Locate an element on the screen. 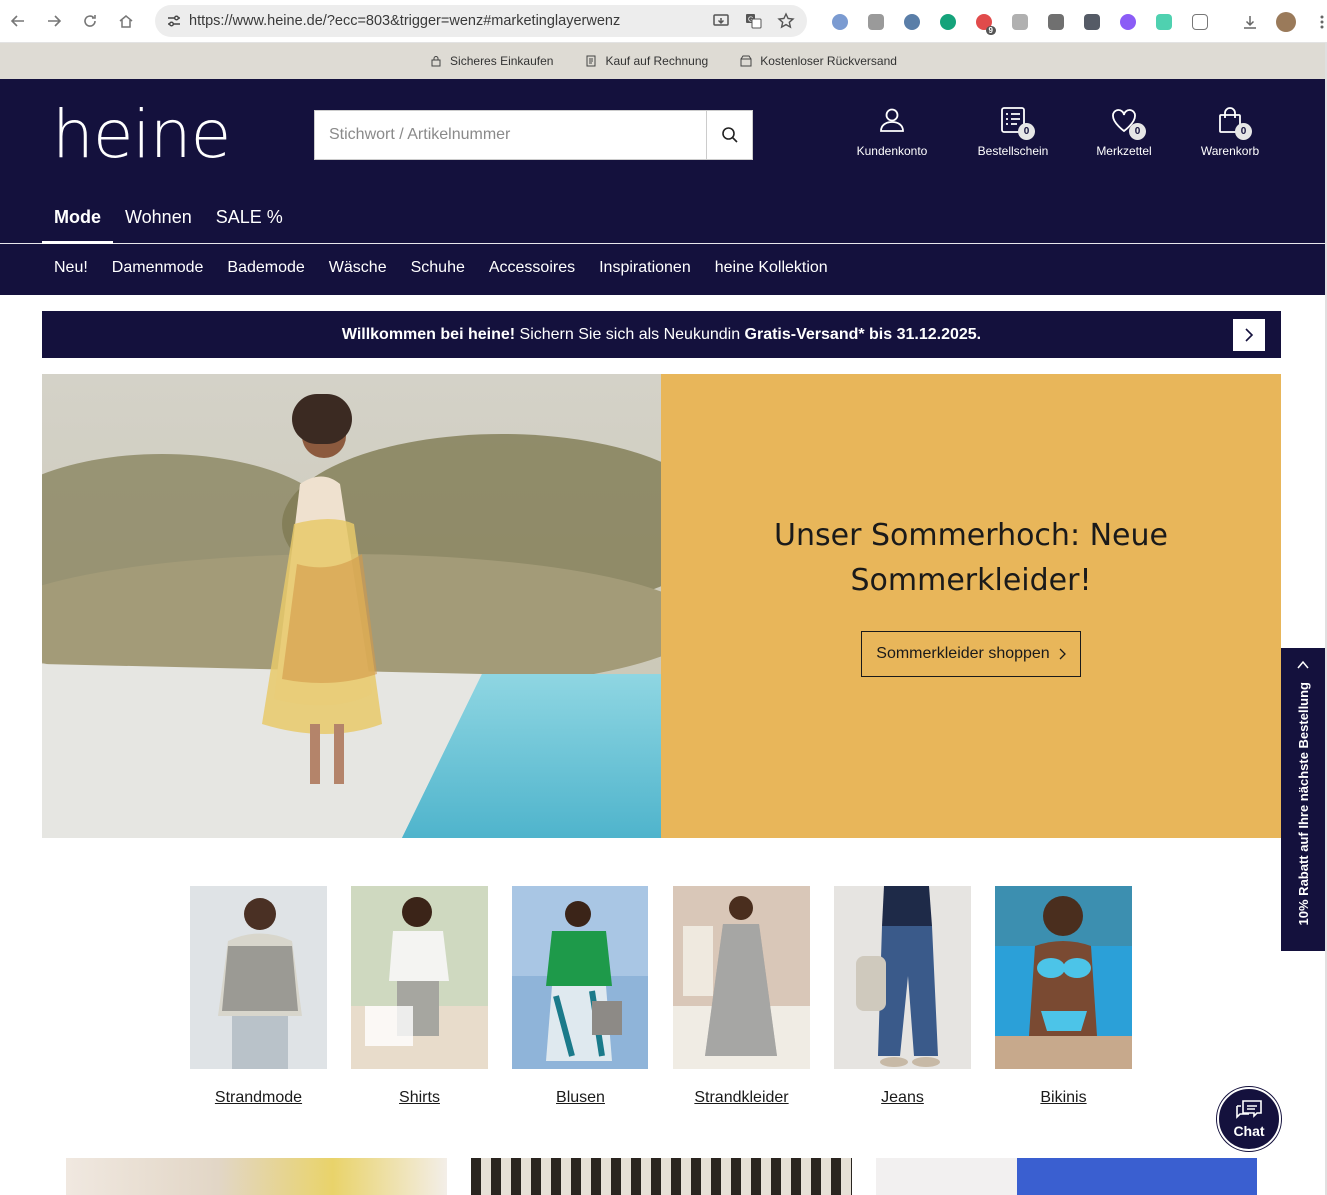  grammarly-ext-icon is located at coordinates (948, 21).